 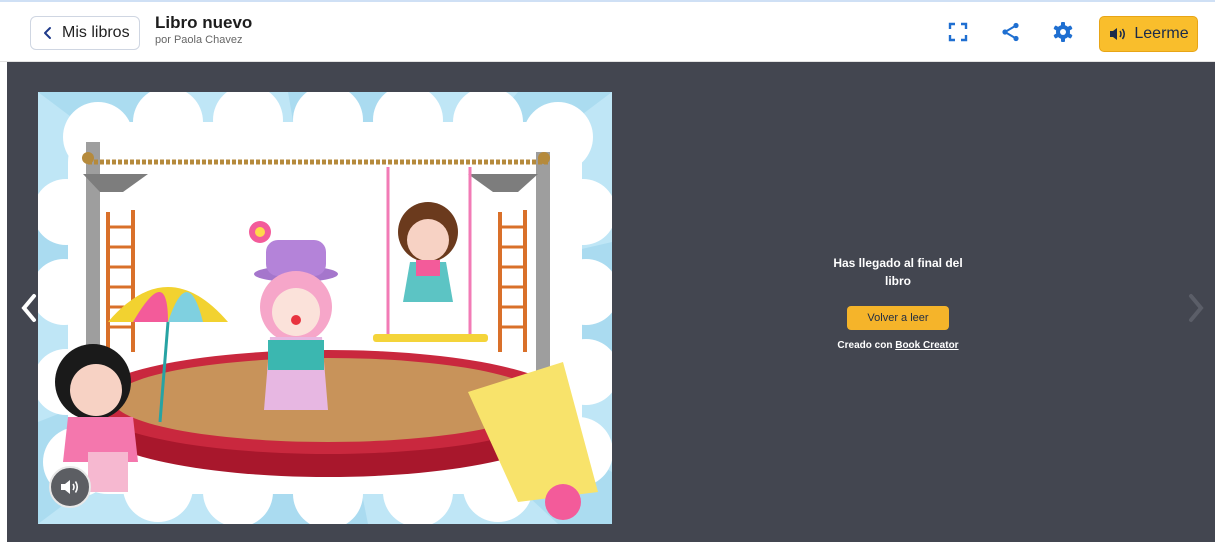 I want to click on fullscreen-icon, so click(x=958, y=32).